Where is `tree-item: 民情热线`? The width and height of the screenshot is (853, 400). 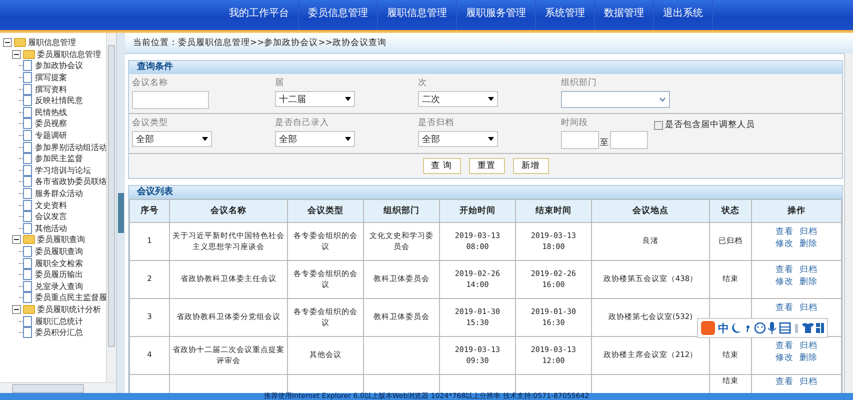
tree-item: 民情热线 is located at coordinates (51, 112).